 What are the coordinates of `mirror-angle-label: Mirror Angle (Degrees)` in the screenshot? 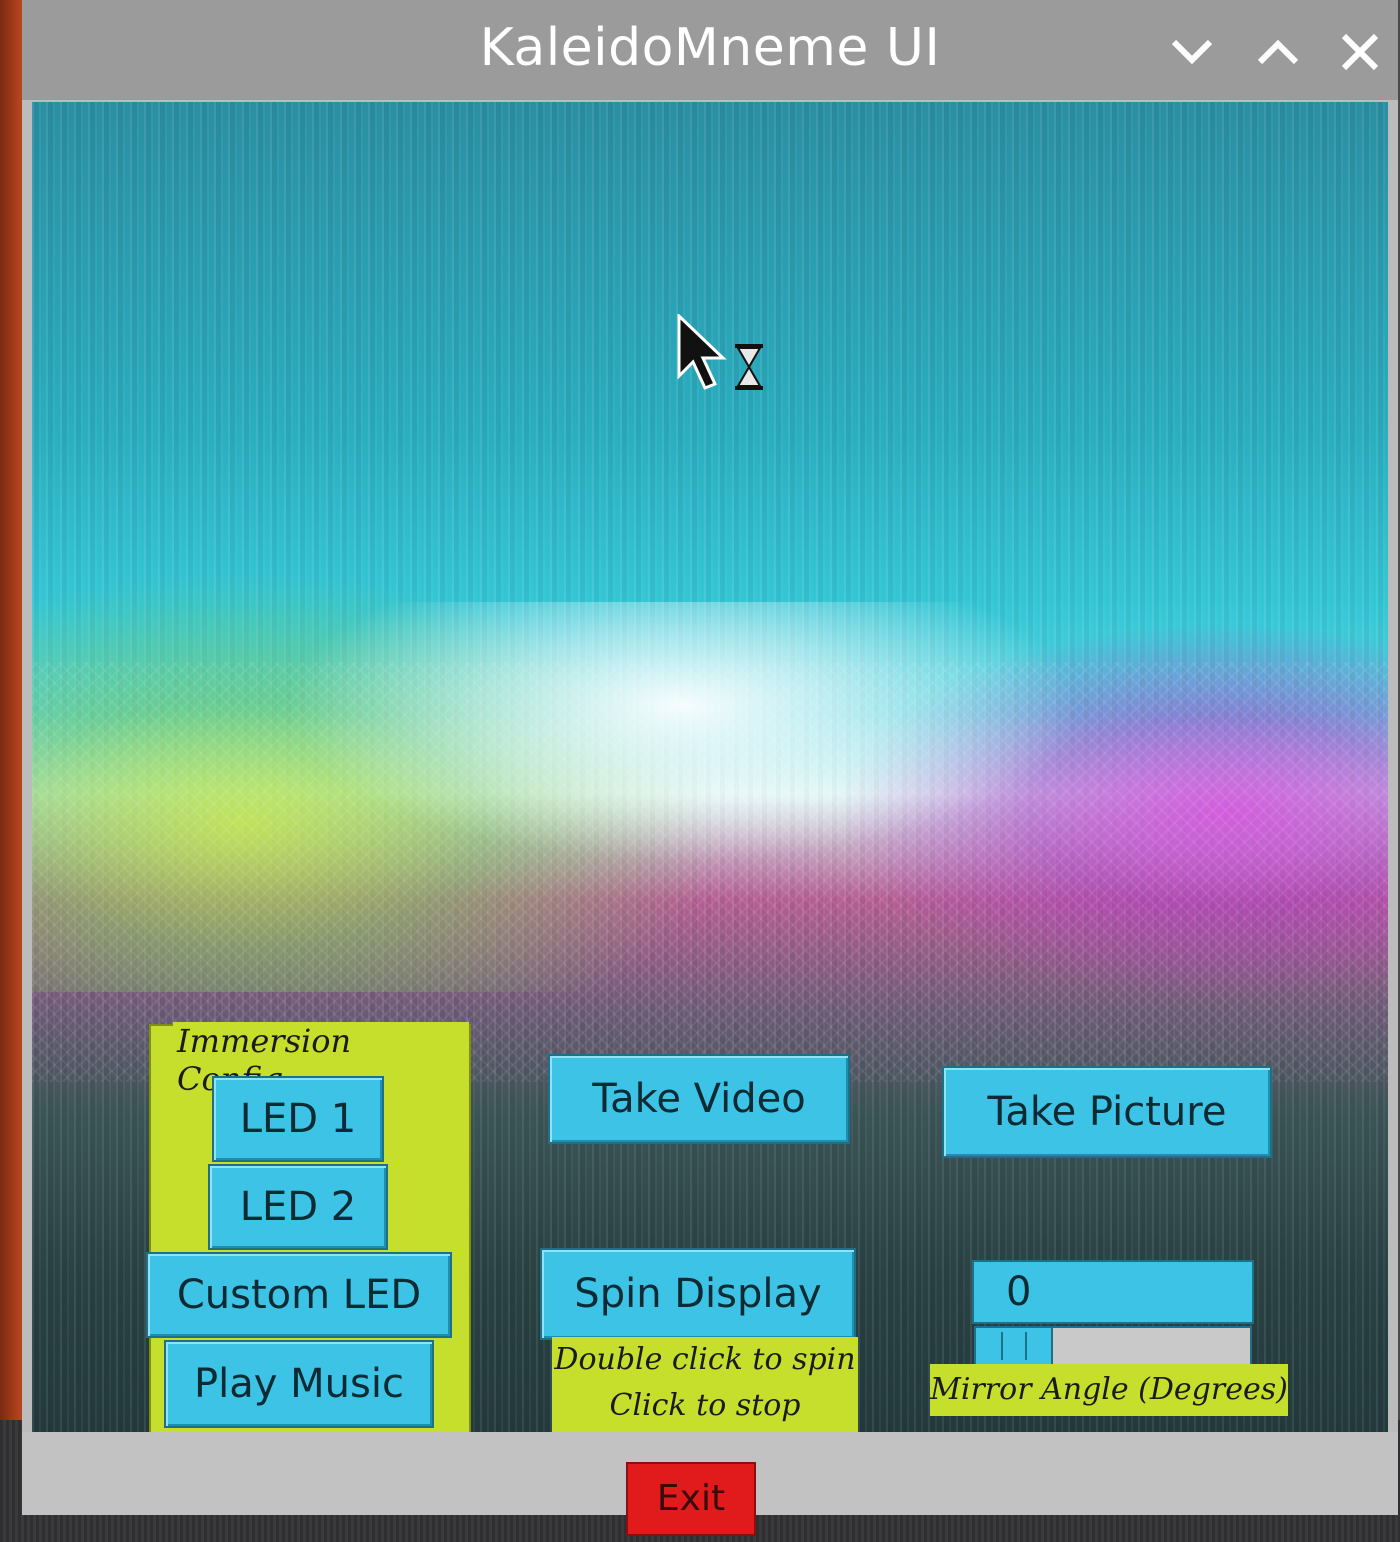 It's located at (1109, 1390).